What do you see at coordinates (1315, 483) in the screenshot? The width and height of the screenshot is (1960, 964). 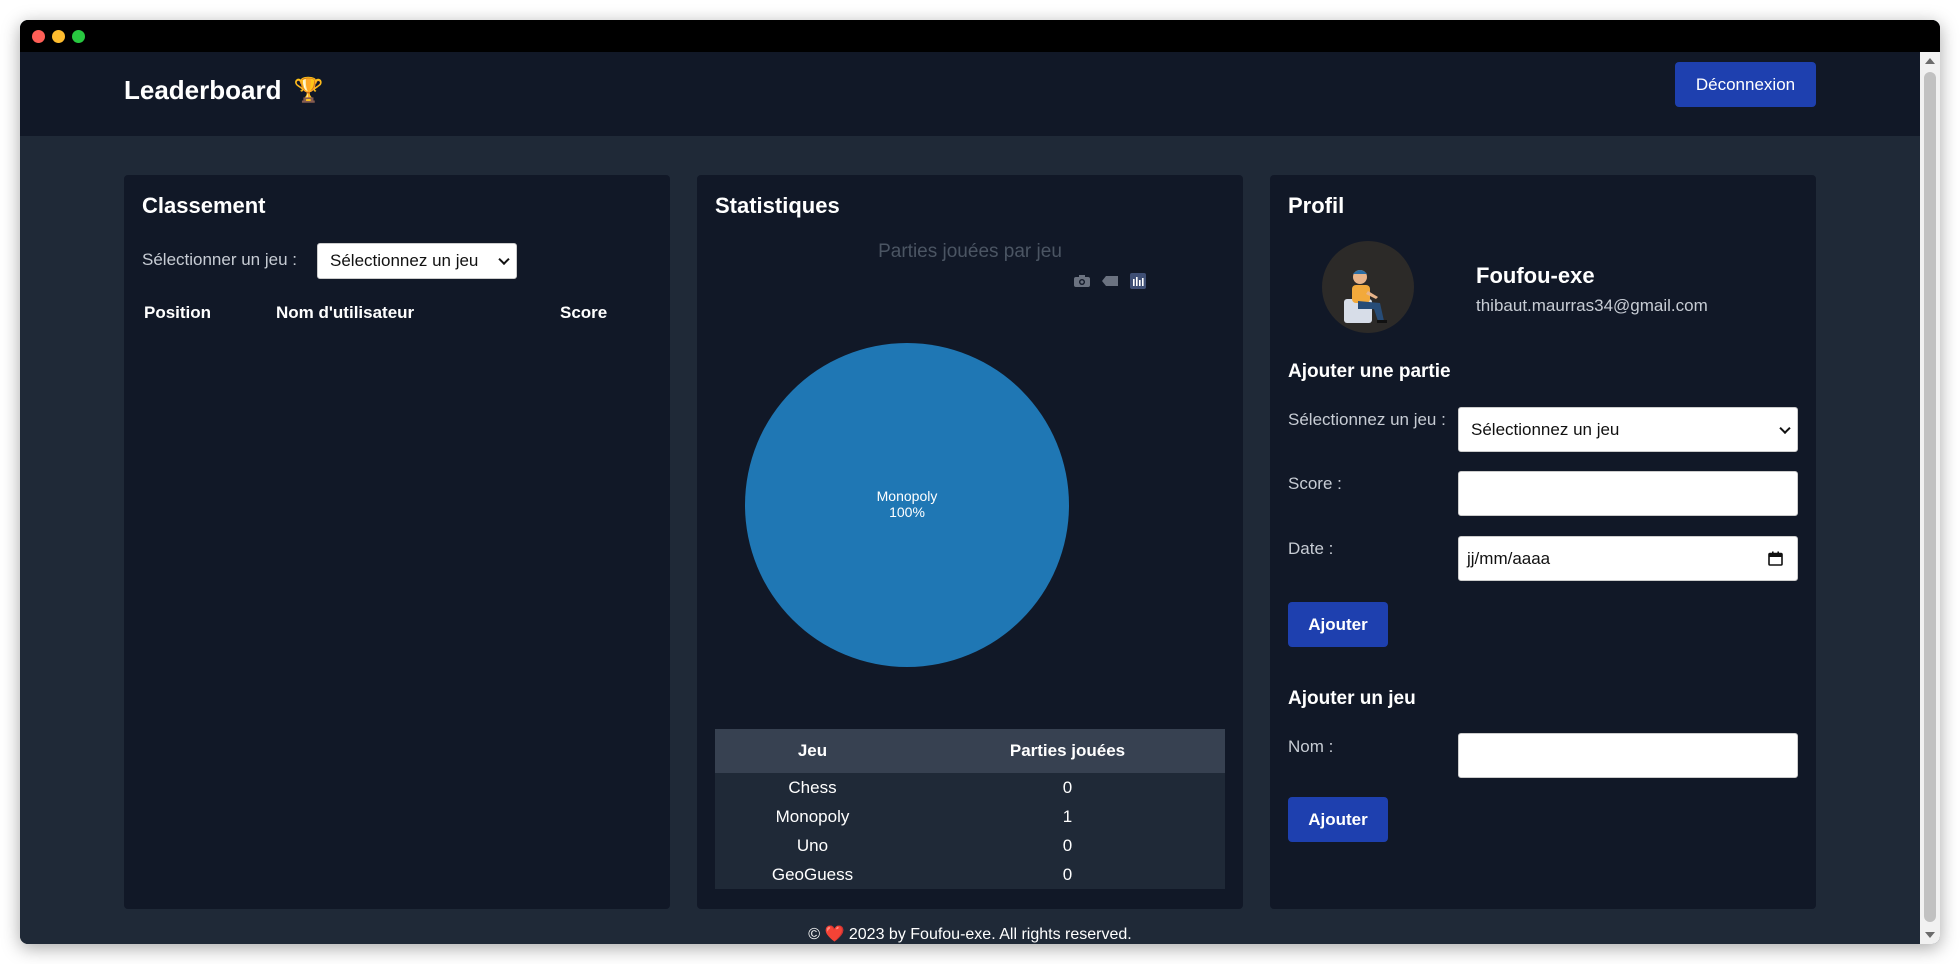 I see `score-label: Score :` at bounding box center [1315, 483].